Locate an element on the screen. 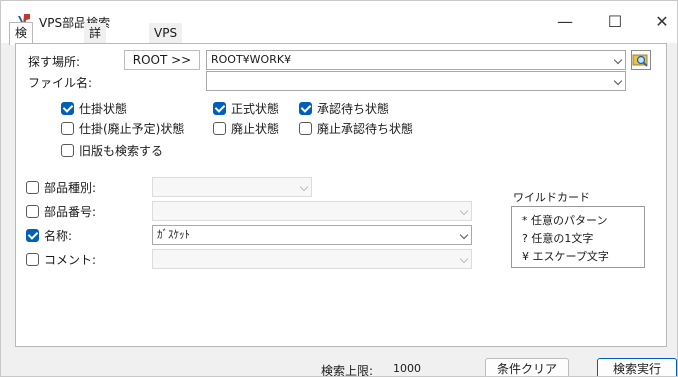 The height and width of the screenshot is (377, 678). status-label: 仕掛状態 is located at coordinates (103, 108).